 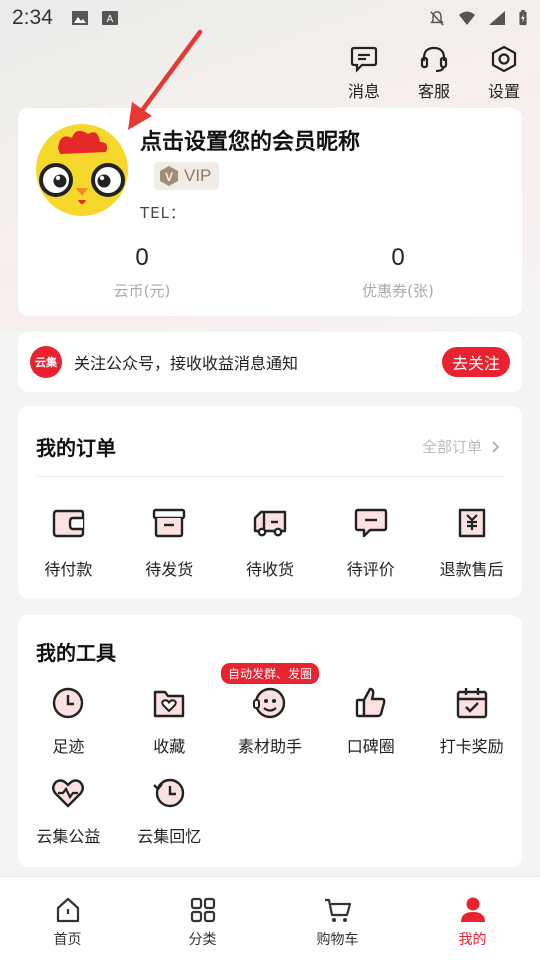 I want to click on pending-payment-label: 待付款, so click(x=68, y=569).